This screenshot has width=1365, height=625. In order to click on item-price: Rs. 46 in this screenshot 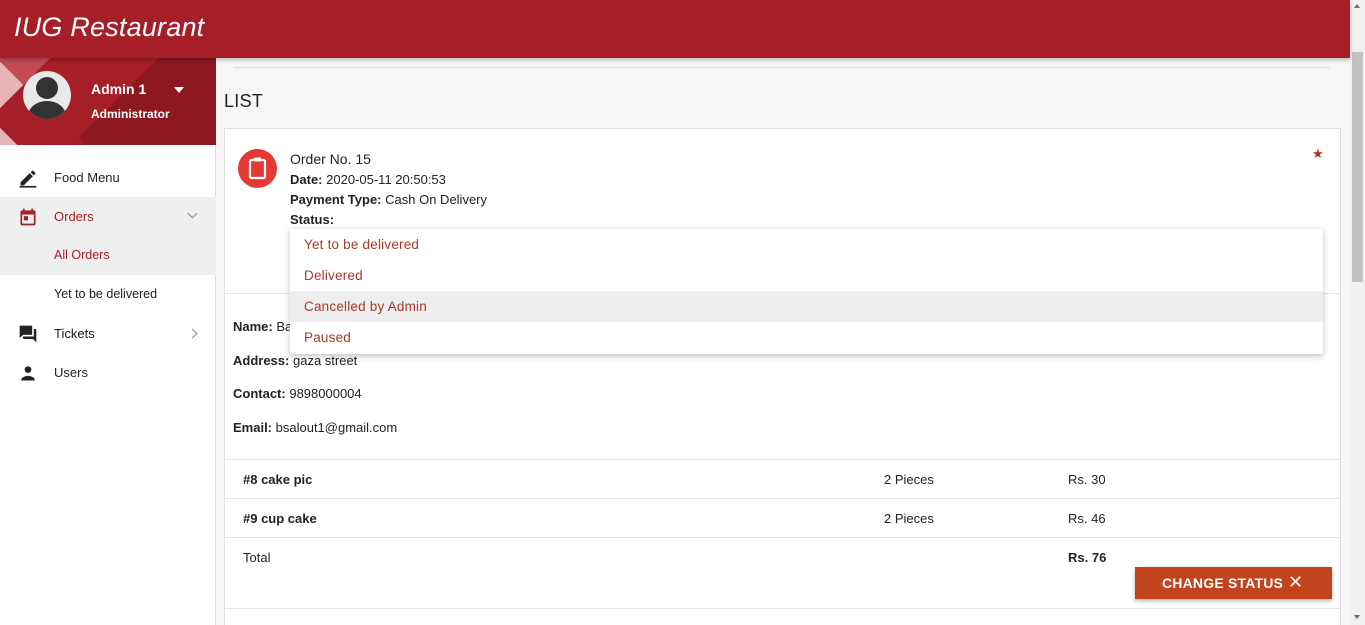, I will do `click(1087, 518)`.